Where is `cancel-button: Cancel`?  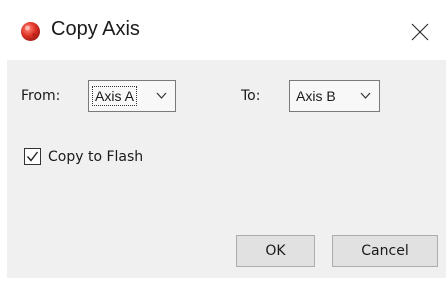
cancel-button: Cancel is located at coordinates (385, 251).